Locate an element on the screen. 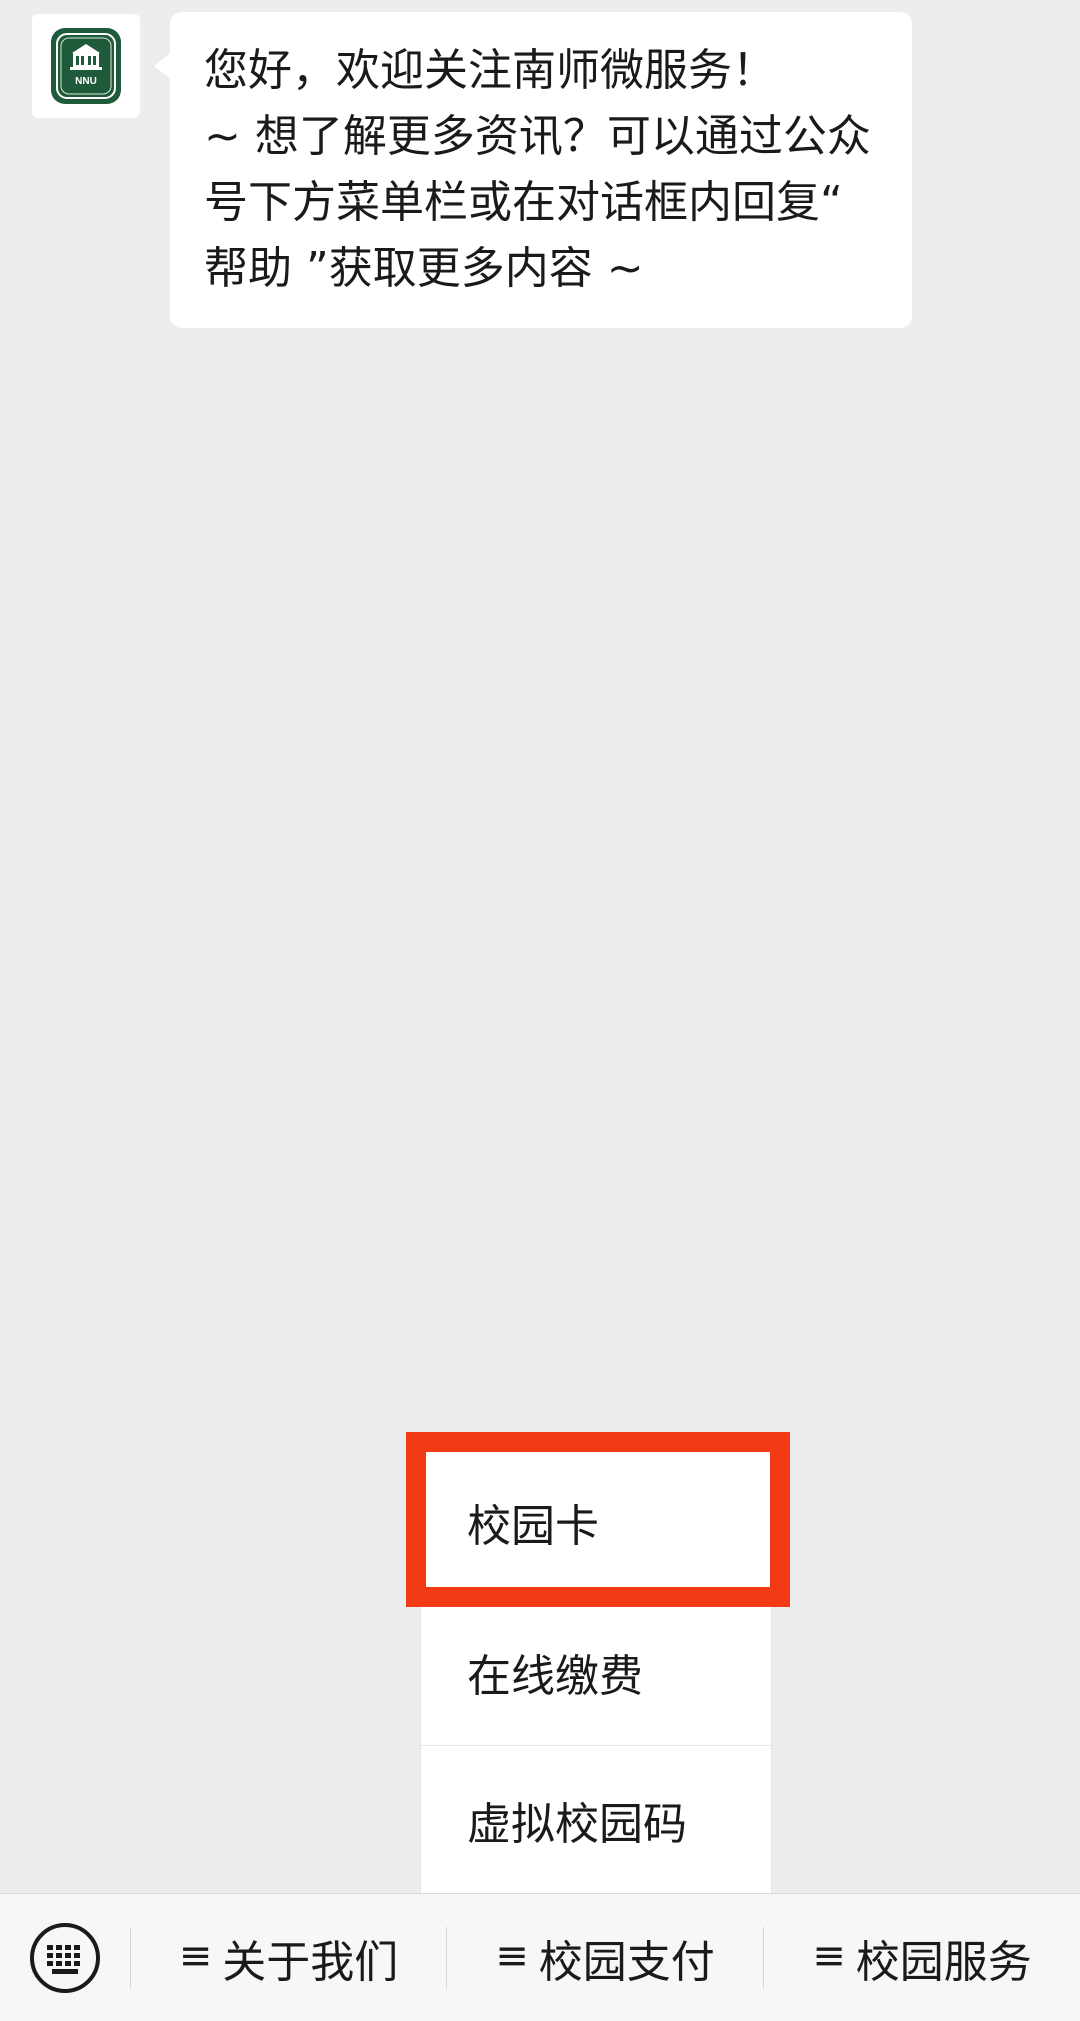 The width and height of the screenshot is (1080, 2021). avatar-logo-text: NNU is located at coordinates (86, 81).